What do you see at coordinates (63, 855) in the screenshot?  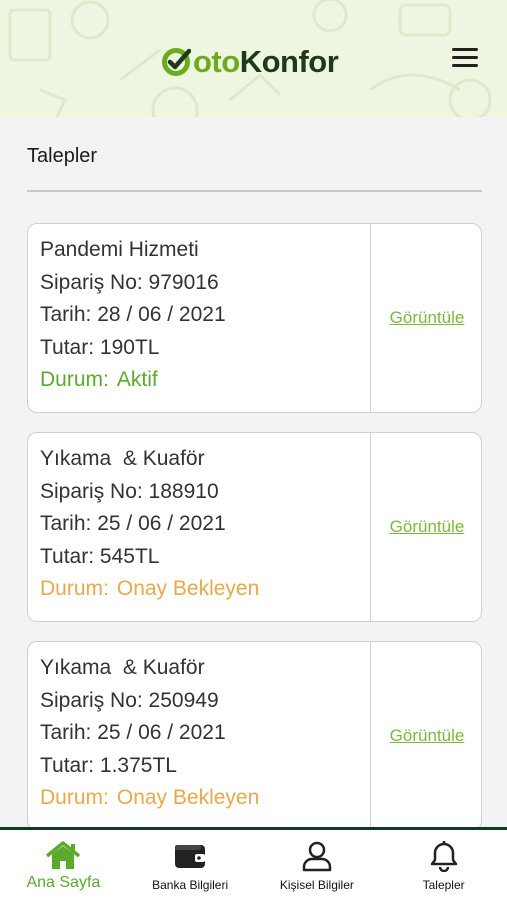 I see `home-icon` at bounding box center [63, 855].